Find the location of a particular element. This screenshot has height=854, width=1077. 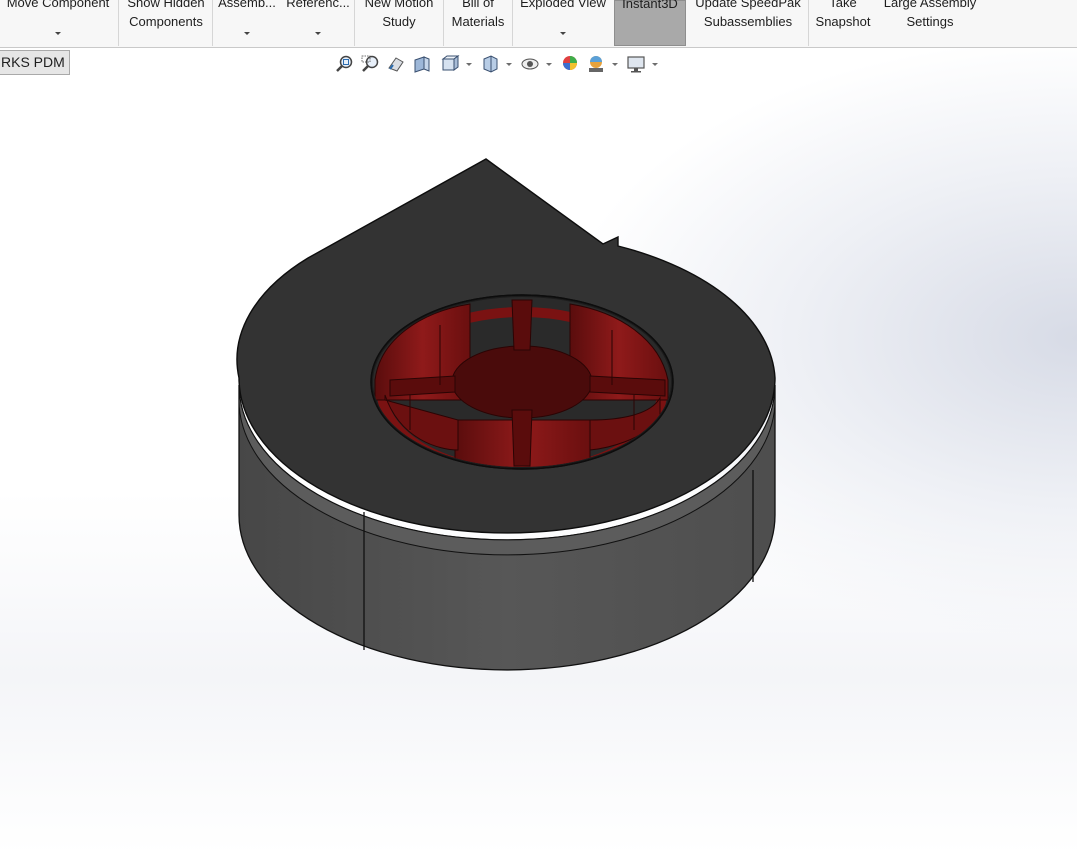

apply-scene-icon is located at coordinates (596, 64).